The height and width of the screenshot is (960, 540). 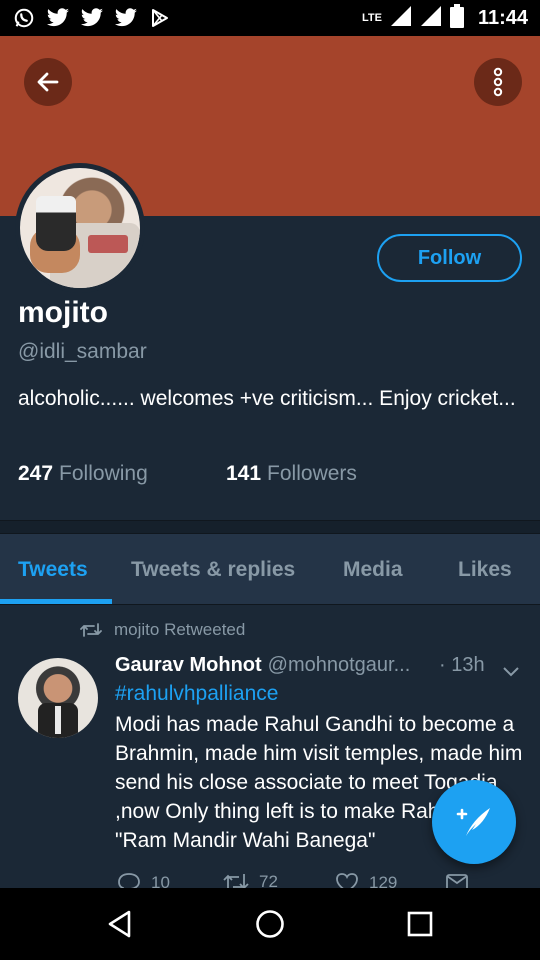 I want to click on reply-count: 10, so click(x=160, y=880).